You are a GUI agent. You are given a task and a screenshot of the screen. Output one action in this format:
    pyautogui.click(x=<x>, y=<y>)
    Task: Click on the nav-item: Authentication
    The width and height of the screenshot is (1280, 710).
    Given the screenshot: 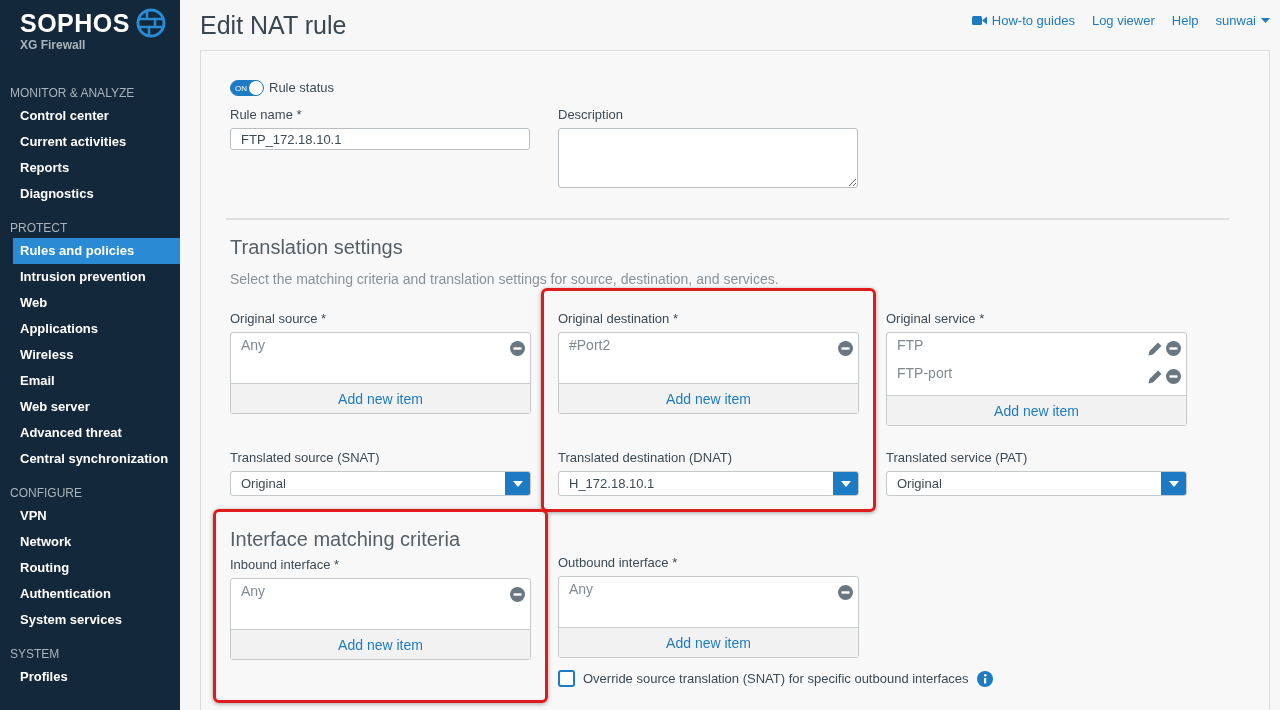 What is the action you would take?
    pyautogui.click(x=96, y=594)
    